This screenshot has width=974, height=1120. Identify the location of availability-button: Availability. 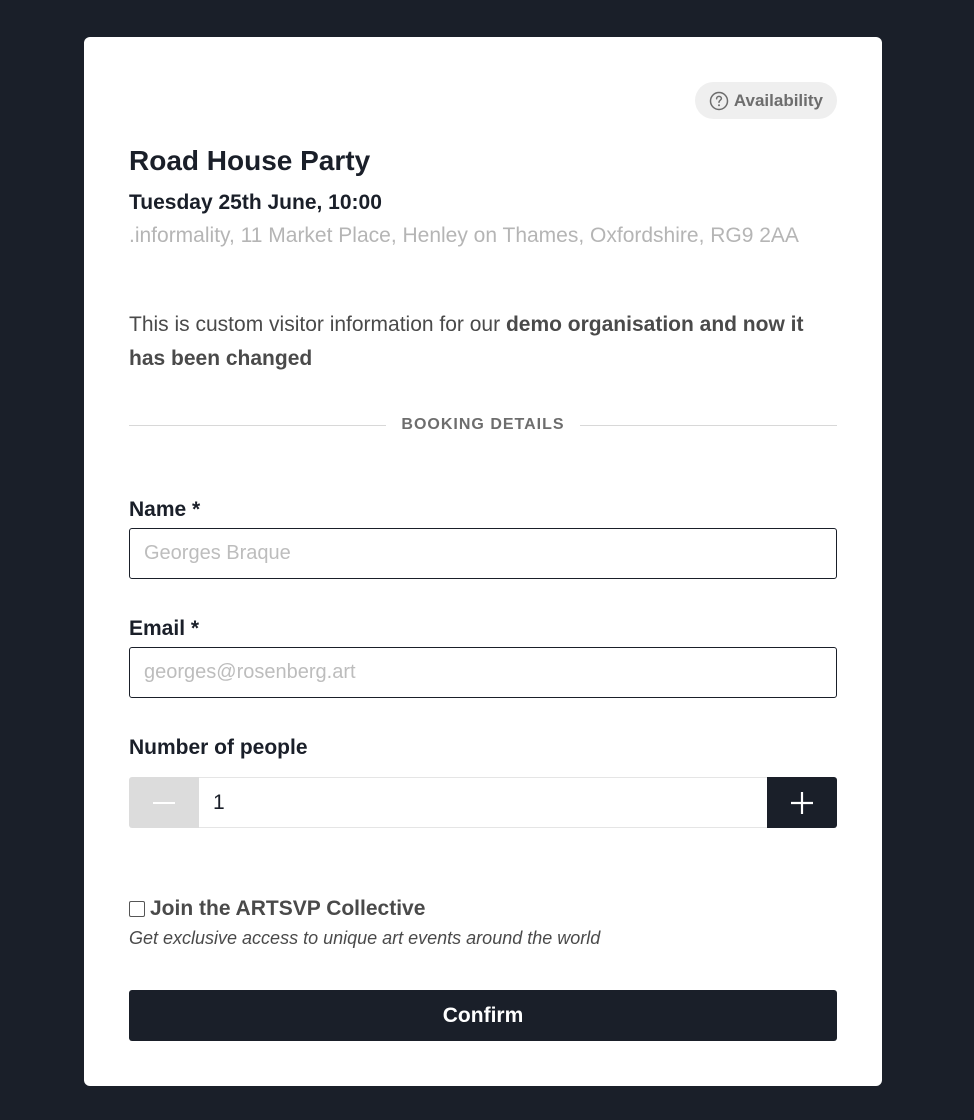
(765, 100).